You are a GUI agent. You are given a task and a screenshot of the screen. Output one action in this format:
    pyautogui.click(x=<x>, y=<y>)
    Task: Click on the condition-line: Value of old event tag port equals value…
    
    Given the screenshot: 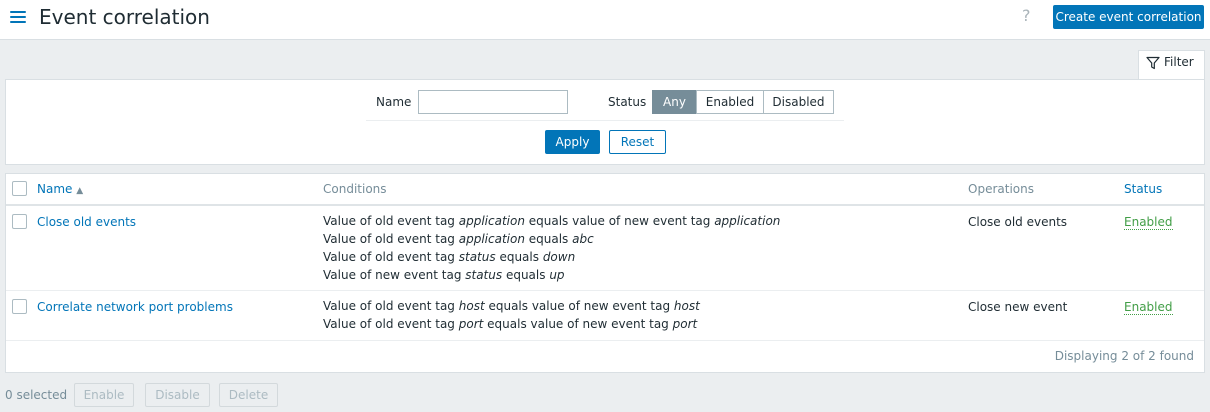 What is the action you would take?
    pyautogui.click(x=510, y=324)
    